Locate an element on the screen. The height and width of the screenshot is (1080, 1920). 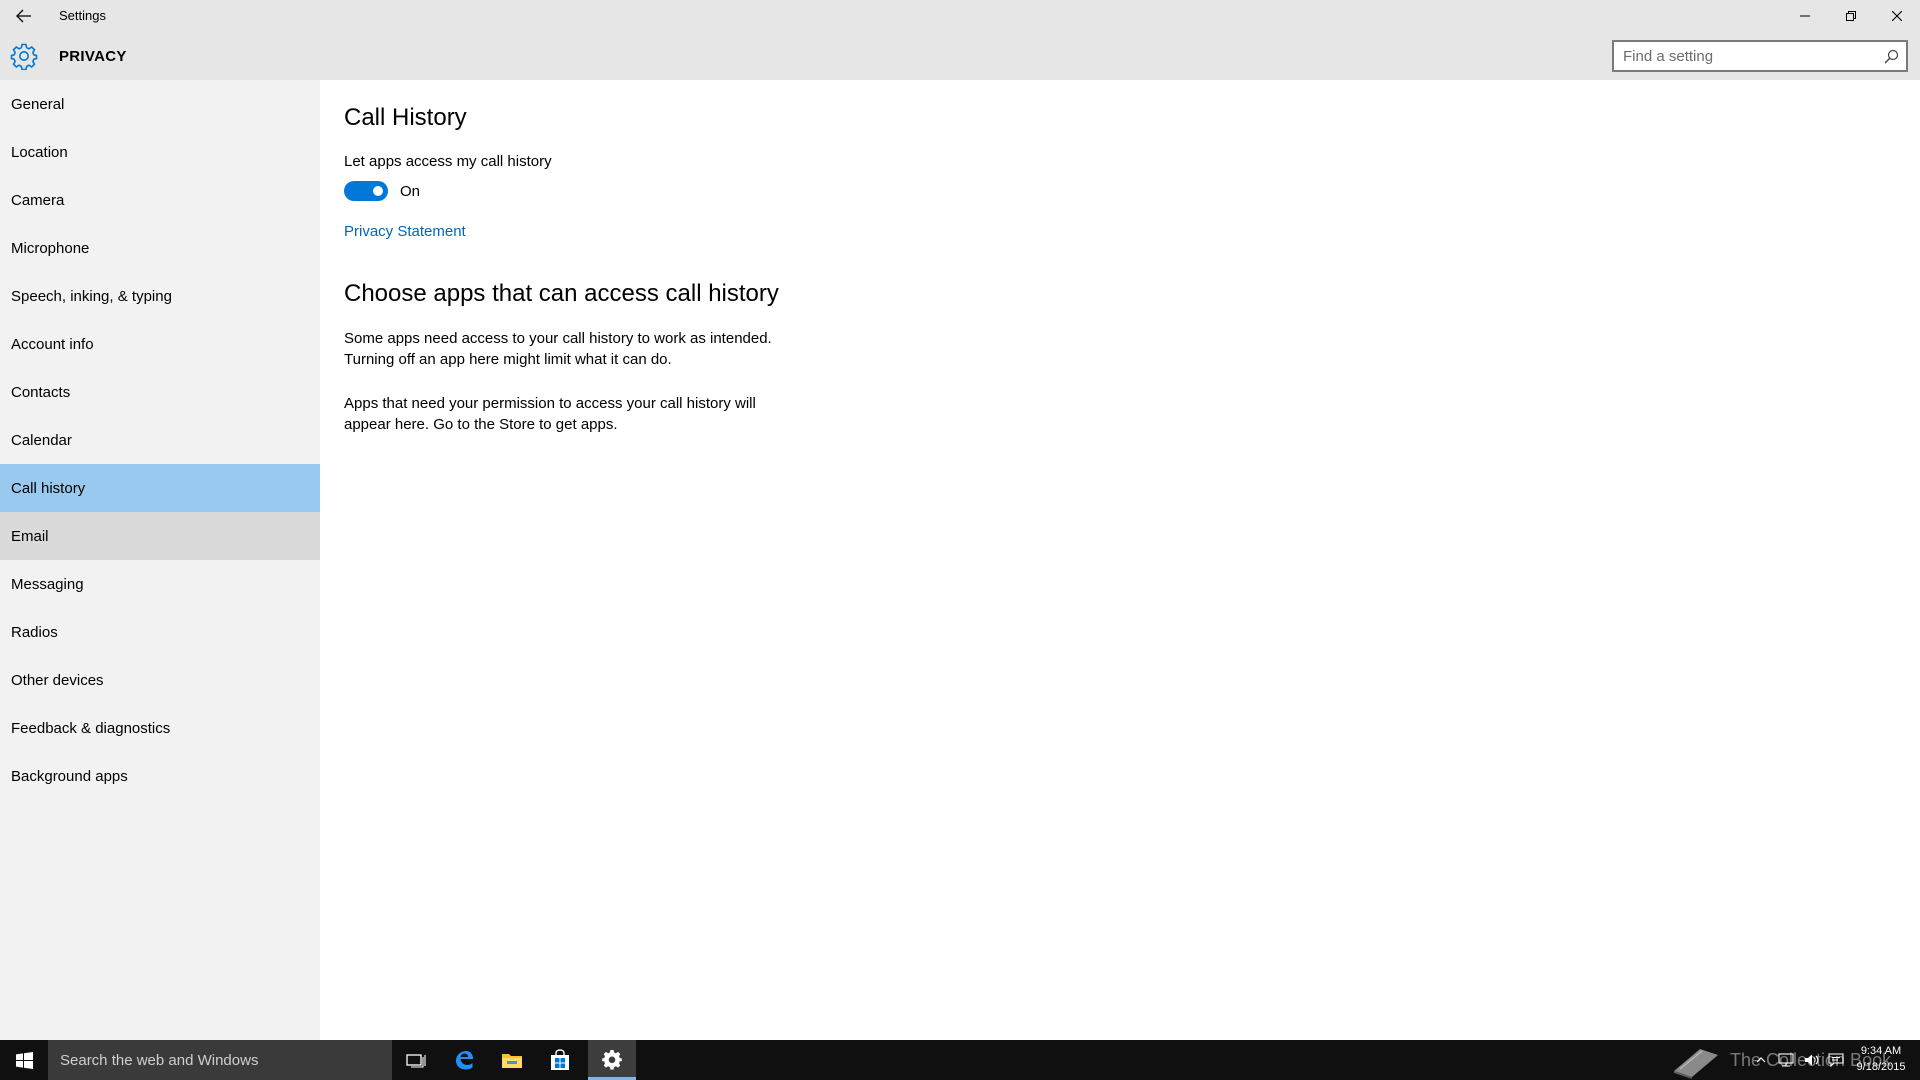
volume-button is located at coordinates (1812, 1060).